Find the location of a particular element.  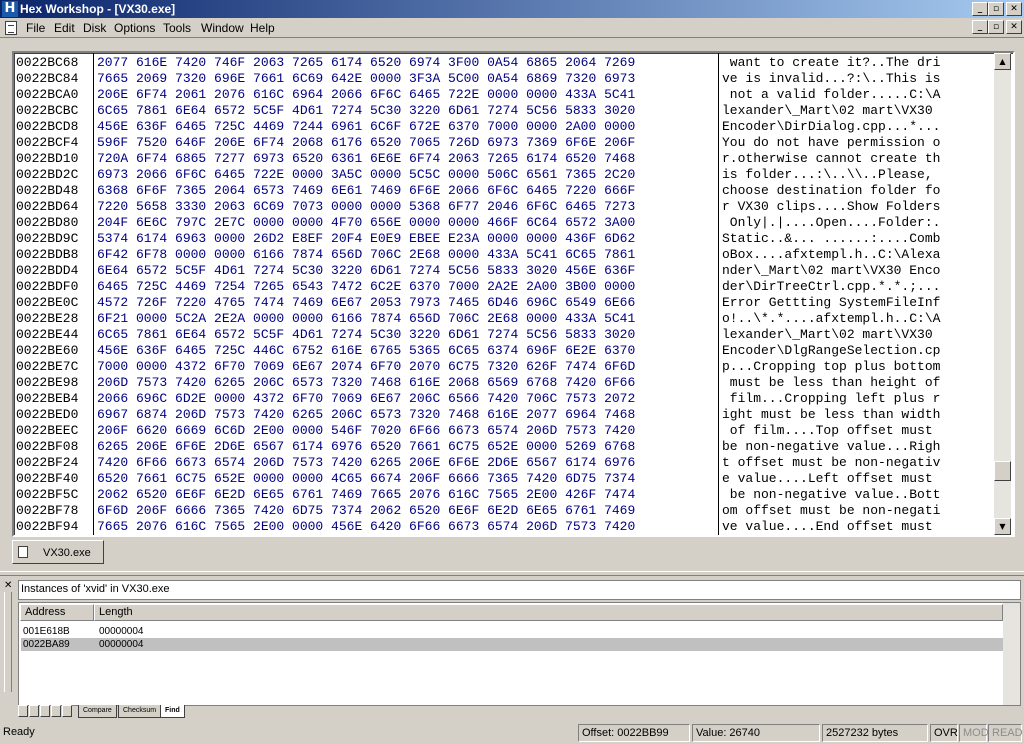

more-tab-icon is located at coordinates (67, 711).